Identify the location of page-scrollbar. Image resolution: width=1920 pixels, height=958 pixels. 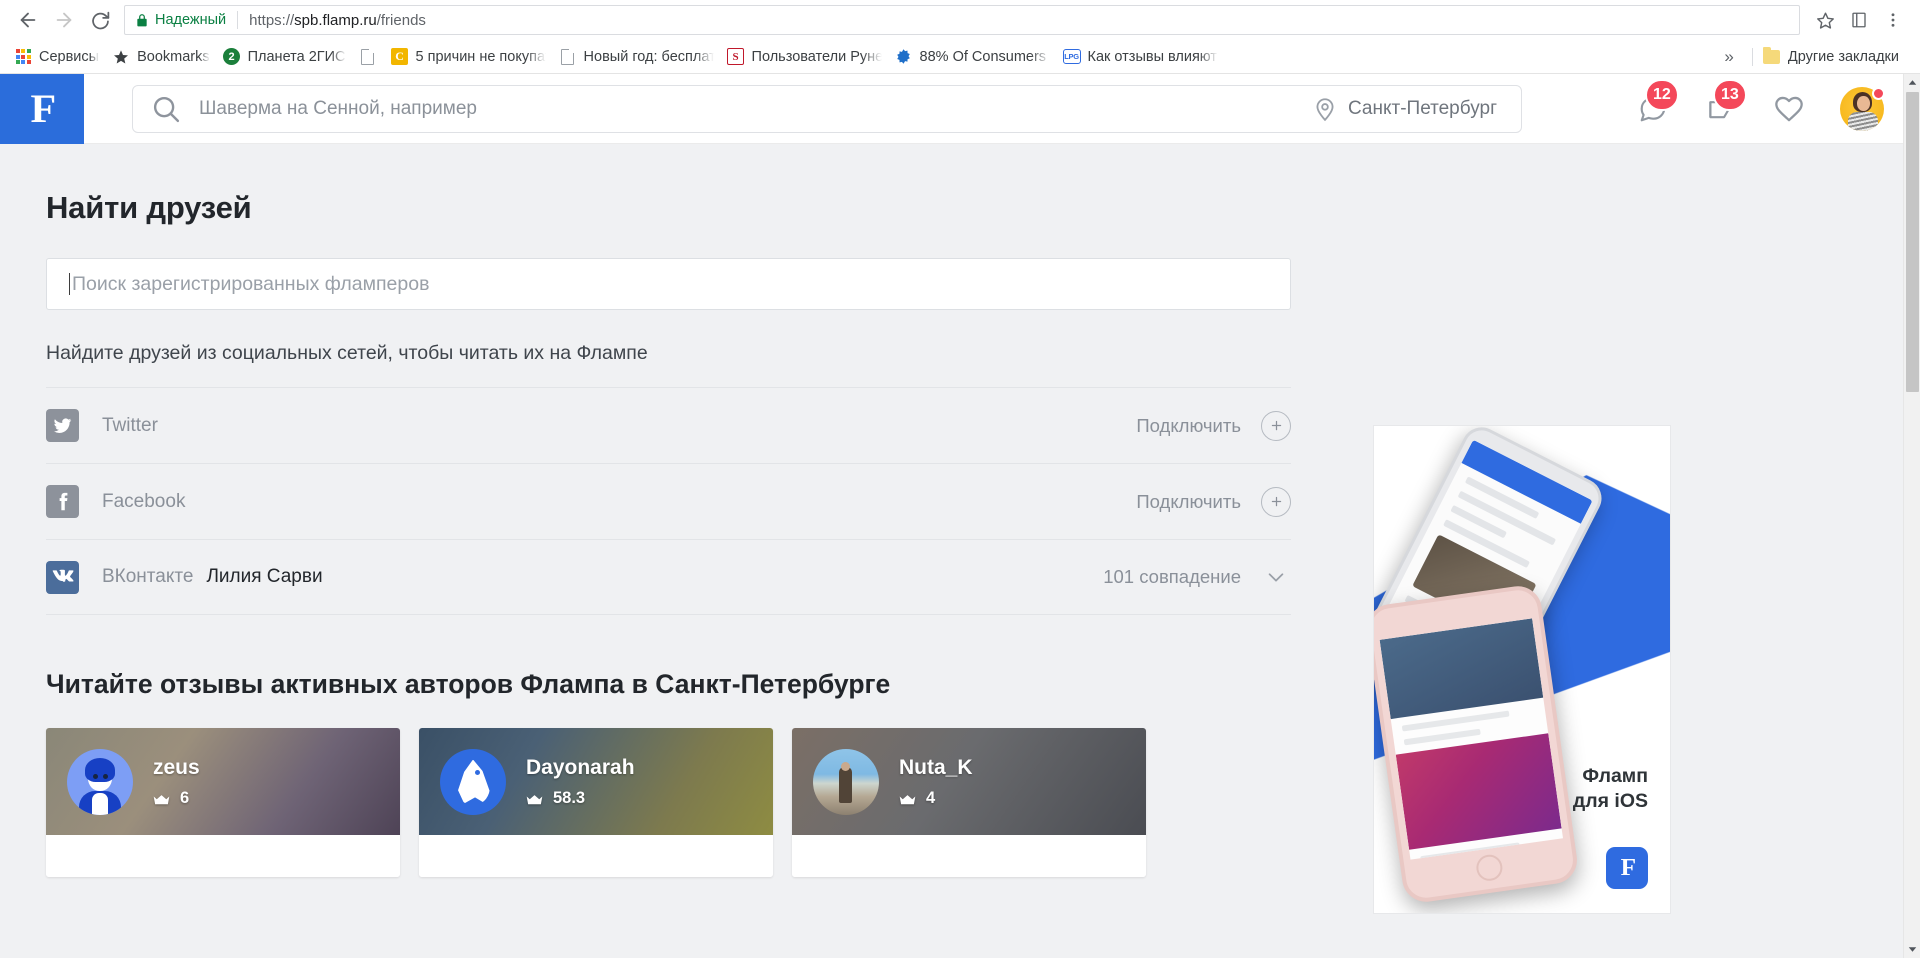
(1911, 516).